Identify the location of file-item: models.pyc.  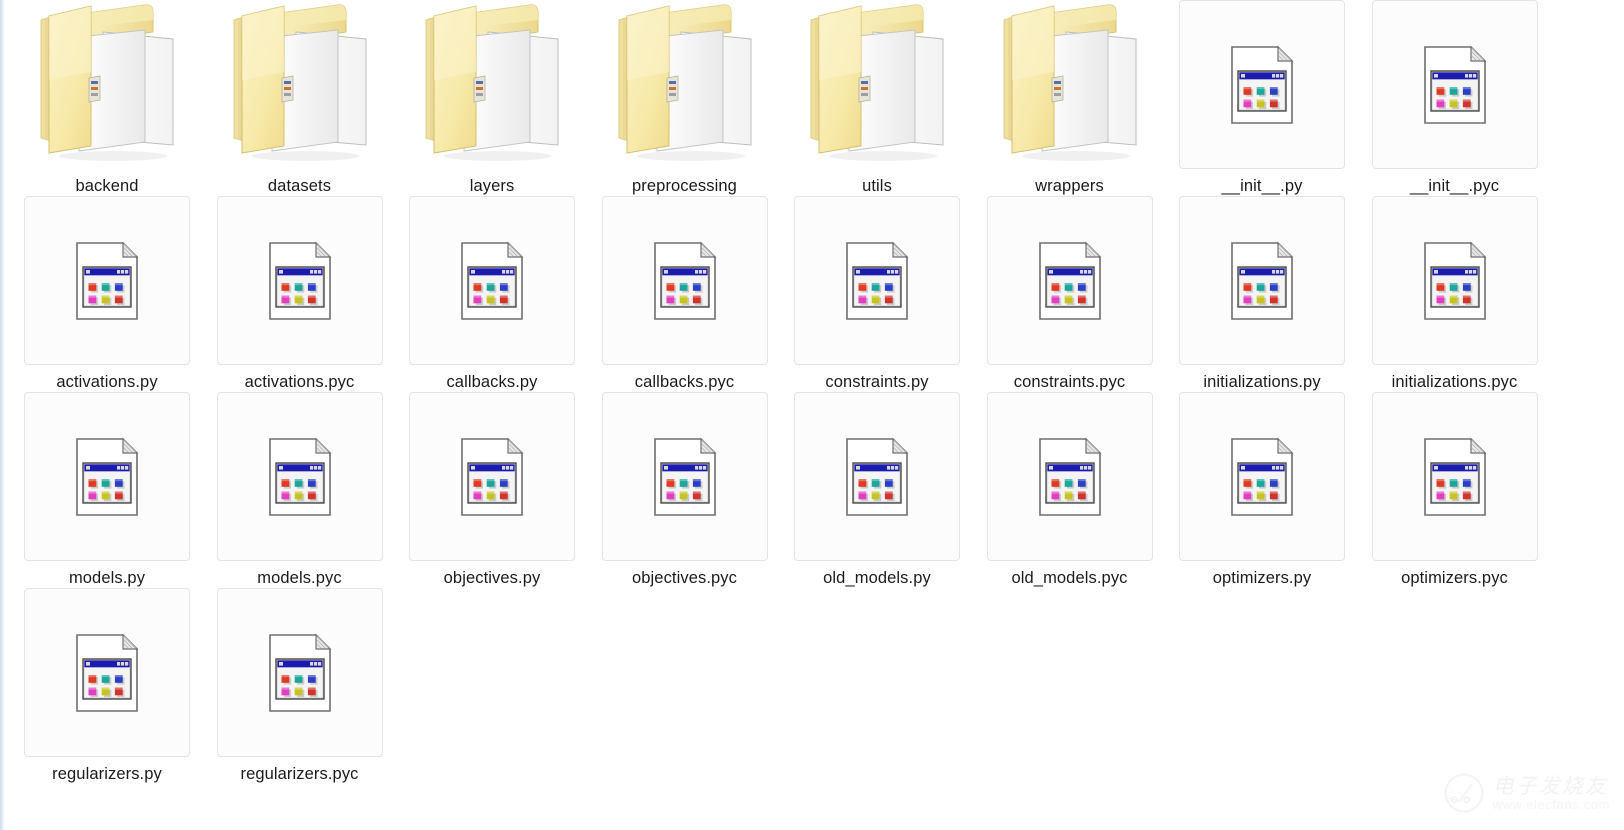
(300, 490).